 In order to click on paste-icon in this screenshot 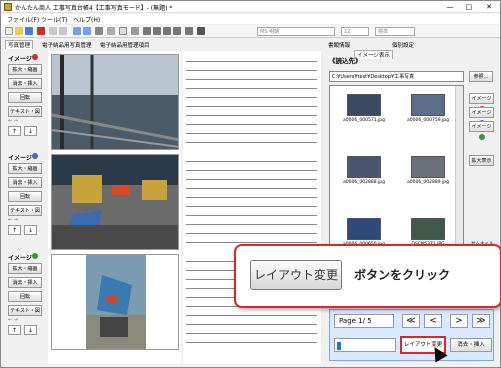, I will do `click(63, 31)`.